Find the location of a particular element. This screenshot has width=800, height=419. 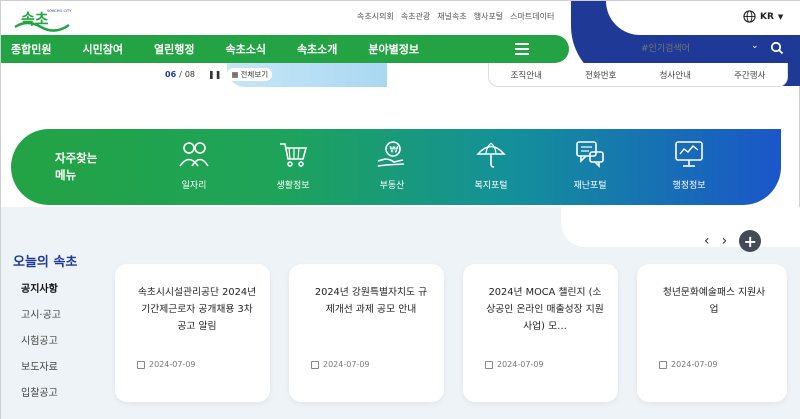

nav-item: 속초소식 is located at coordinates (245, 49).